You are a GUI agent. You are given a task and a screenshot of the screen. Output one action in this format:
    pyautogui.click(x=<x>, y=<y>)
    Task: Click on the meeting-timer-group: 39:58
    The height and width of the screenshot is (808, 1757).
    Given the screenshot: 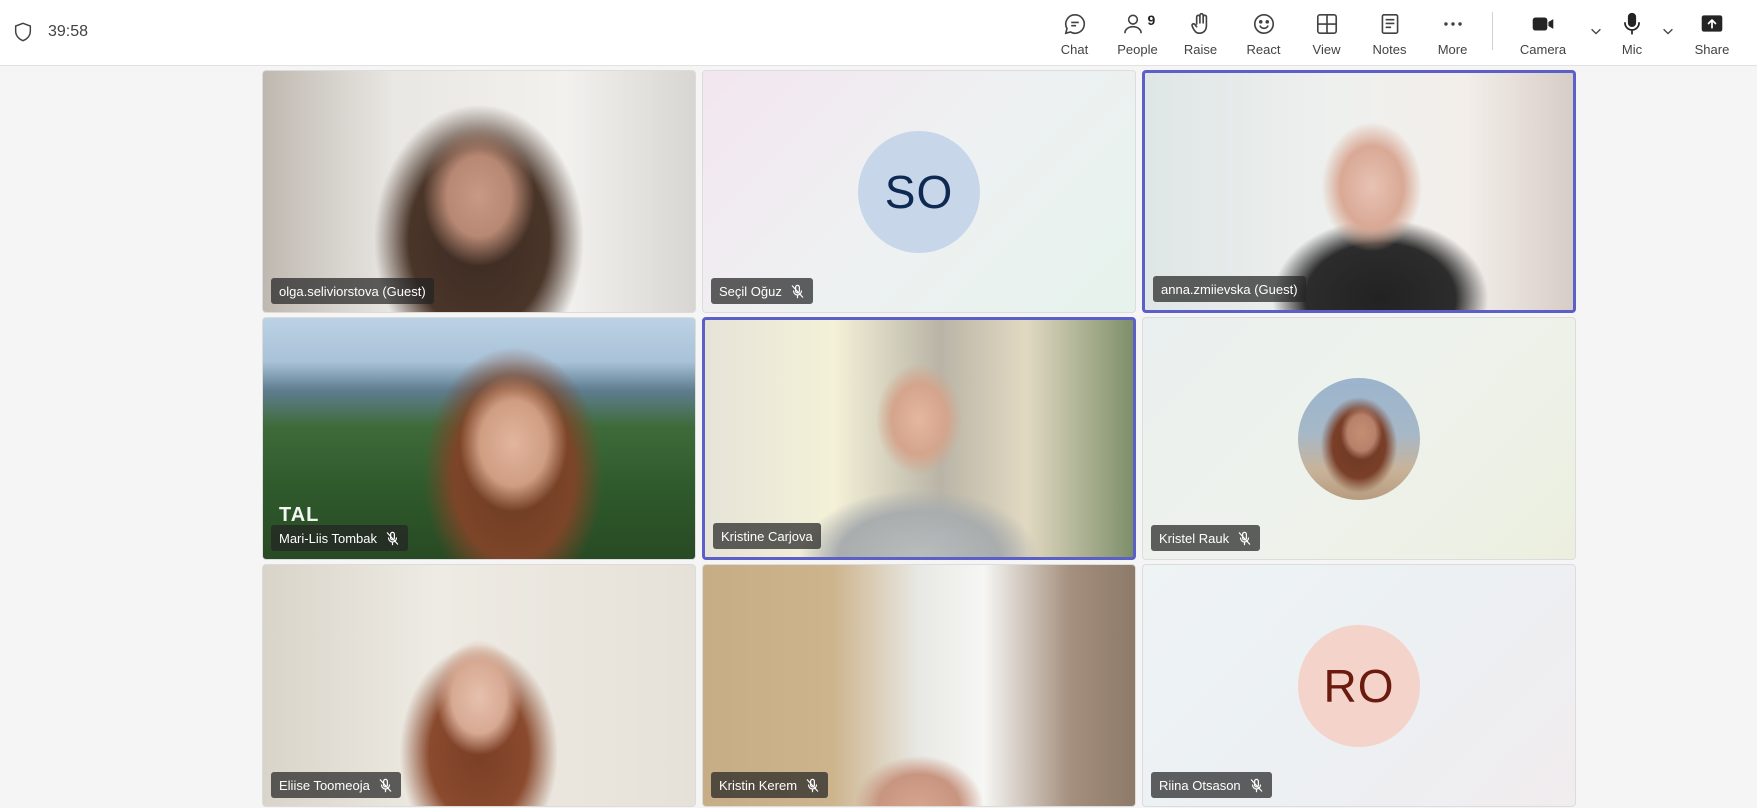 What is the action you would take?
    pyautogui.click(x=50, y=32)
    